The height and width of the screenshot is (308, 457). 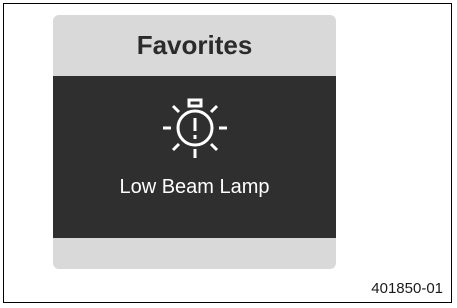 What do you see at coordinates (407, 288) in the screenshot?
I see `reference-code: 401850-01` at bounding box center [407, 288].